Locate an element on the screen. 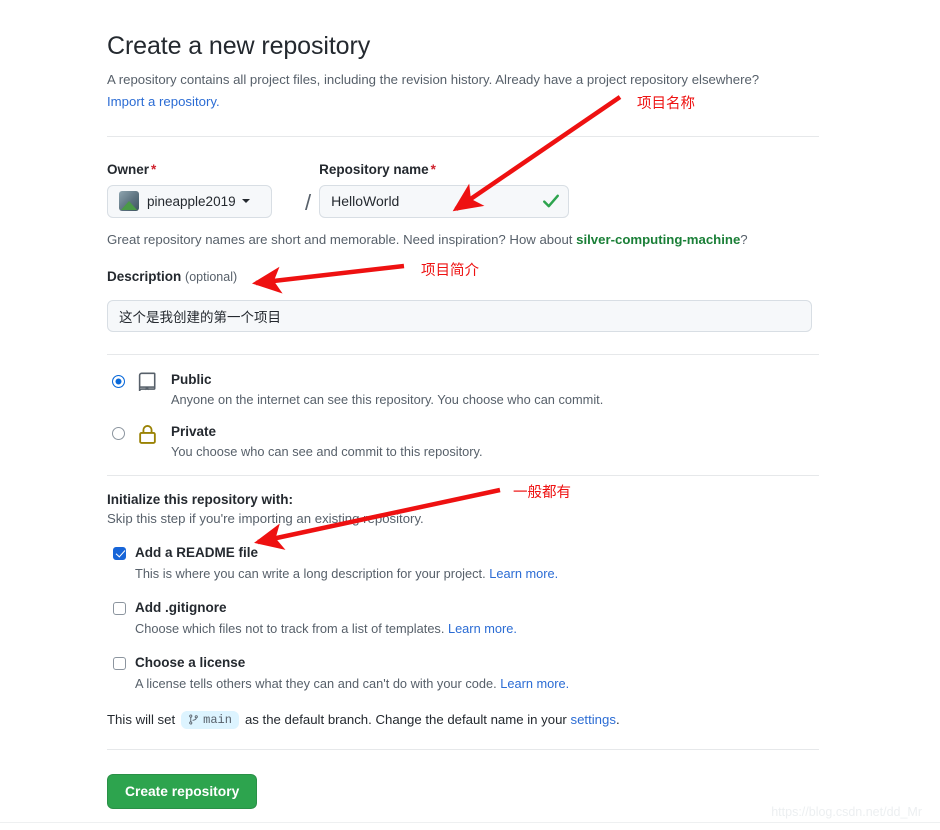 The width and height of the screenshot is (940, 830). repository-name-input-wrap is located at coordinates (444, 201).